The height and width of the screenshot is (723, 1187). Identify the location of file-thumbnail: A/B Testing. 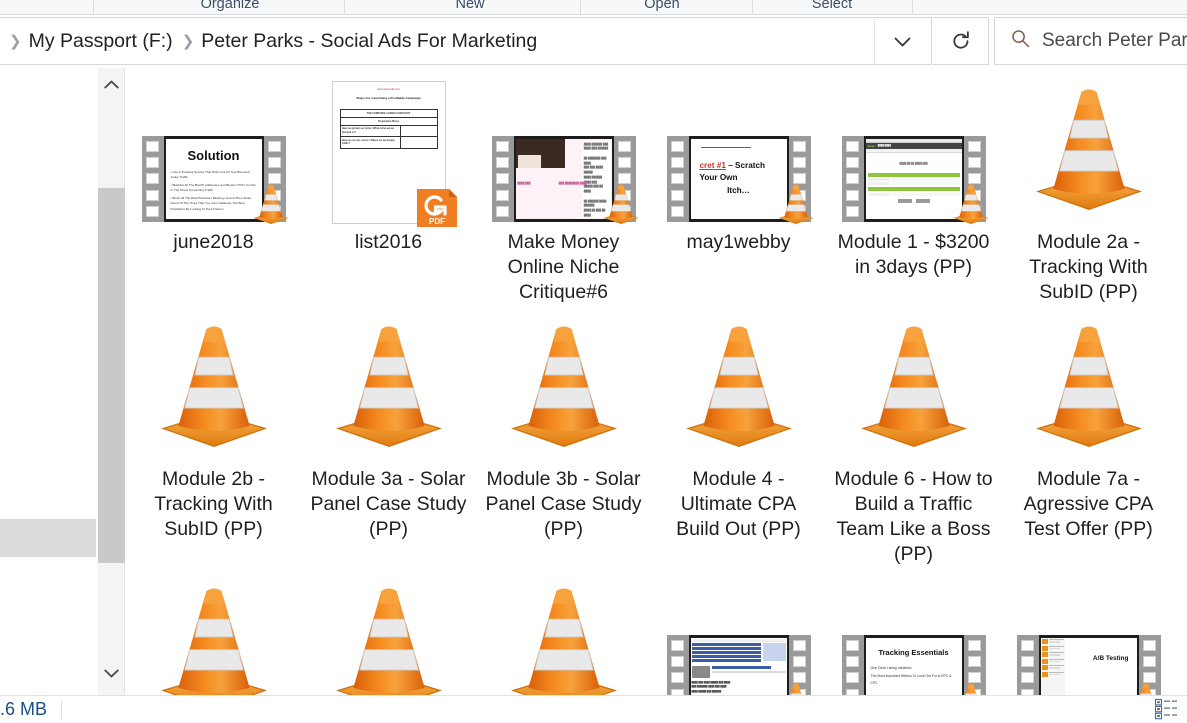
(1088, 633).